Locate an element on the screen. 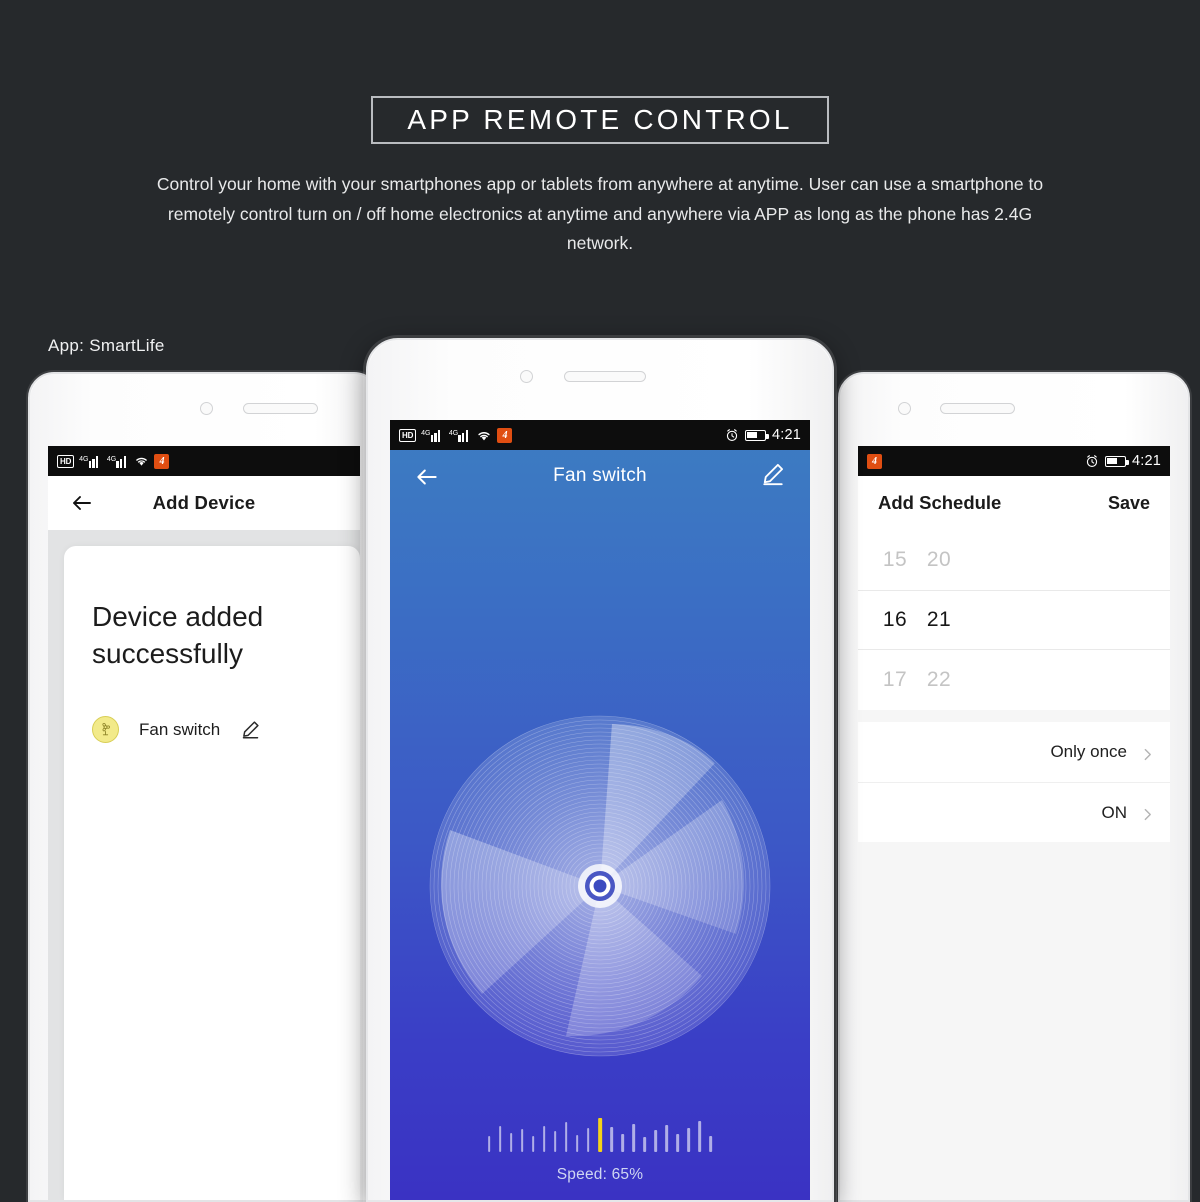 Image resolution: width=1200 pixels, height=1202 pixels. fan-blade-graphic is located at coordinates (600, 886).